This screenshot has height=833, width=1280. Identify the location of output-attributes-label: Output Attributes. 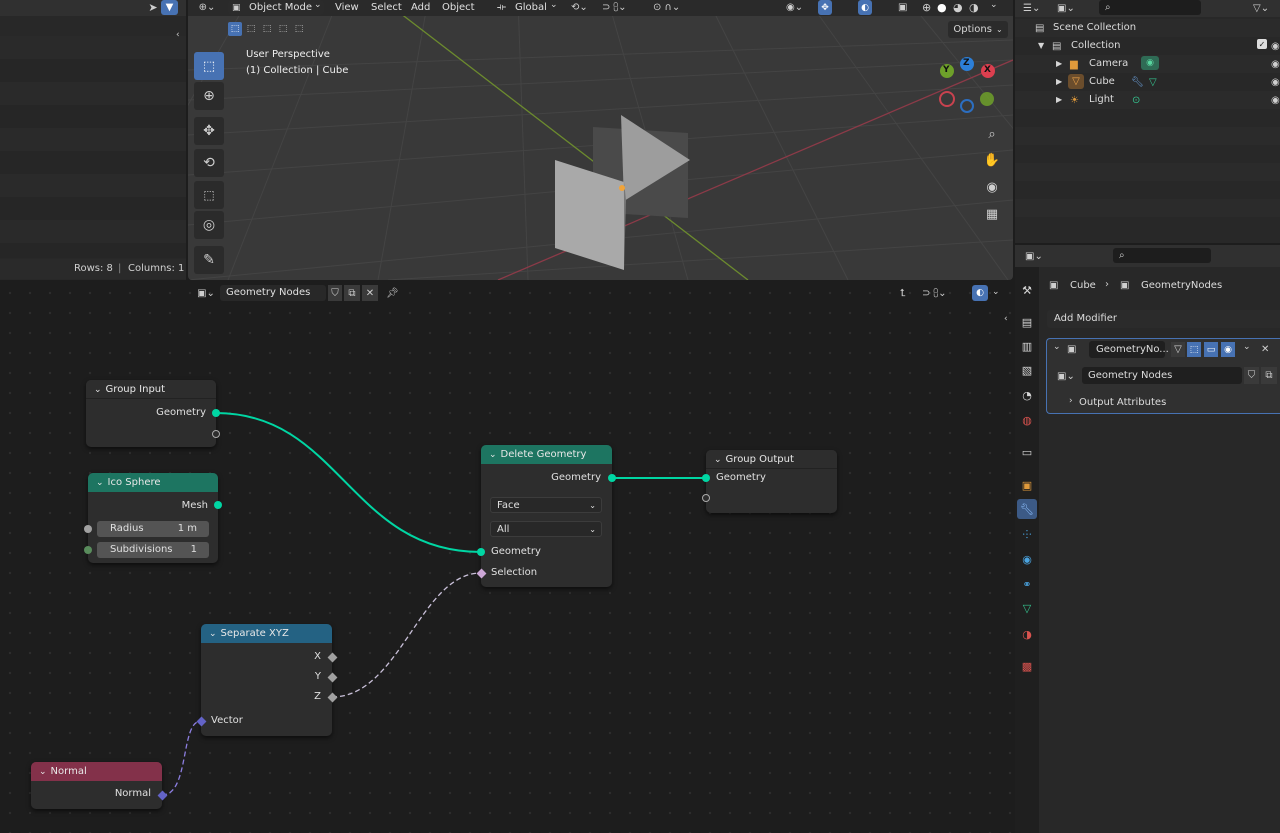
(1122, 402).